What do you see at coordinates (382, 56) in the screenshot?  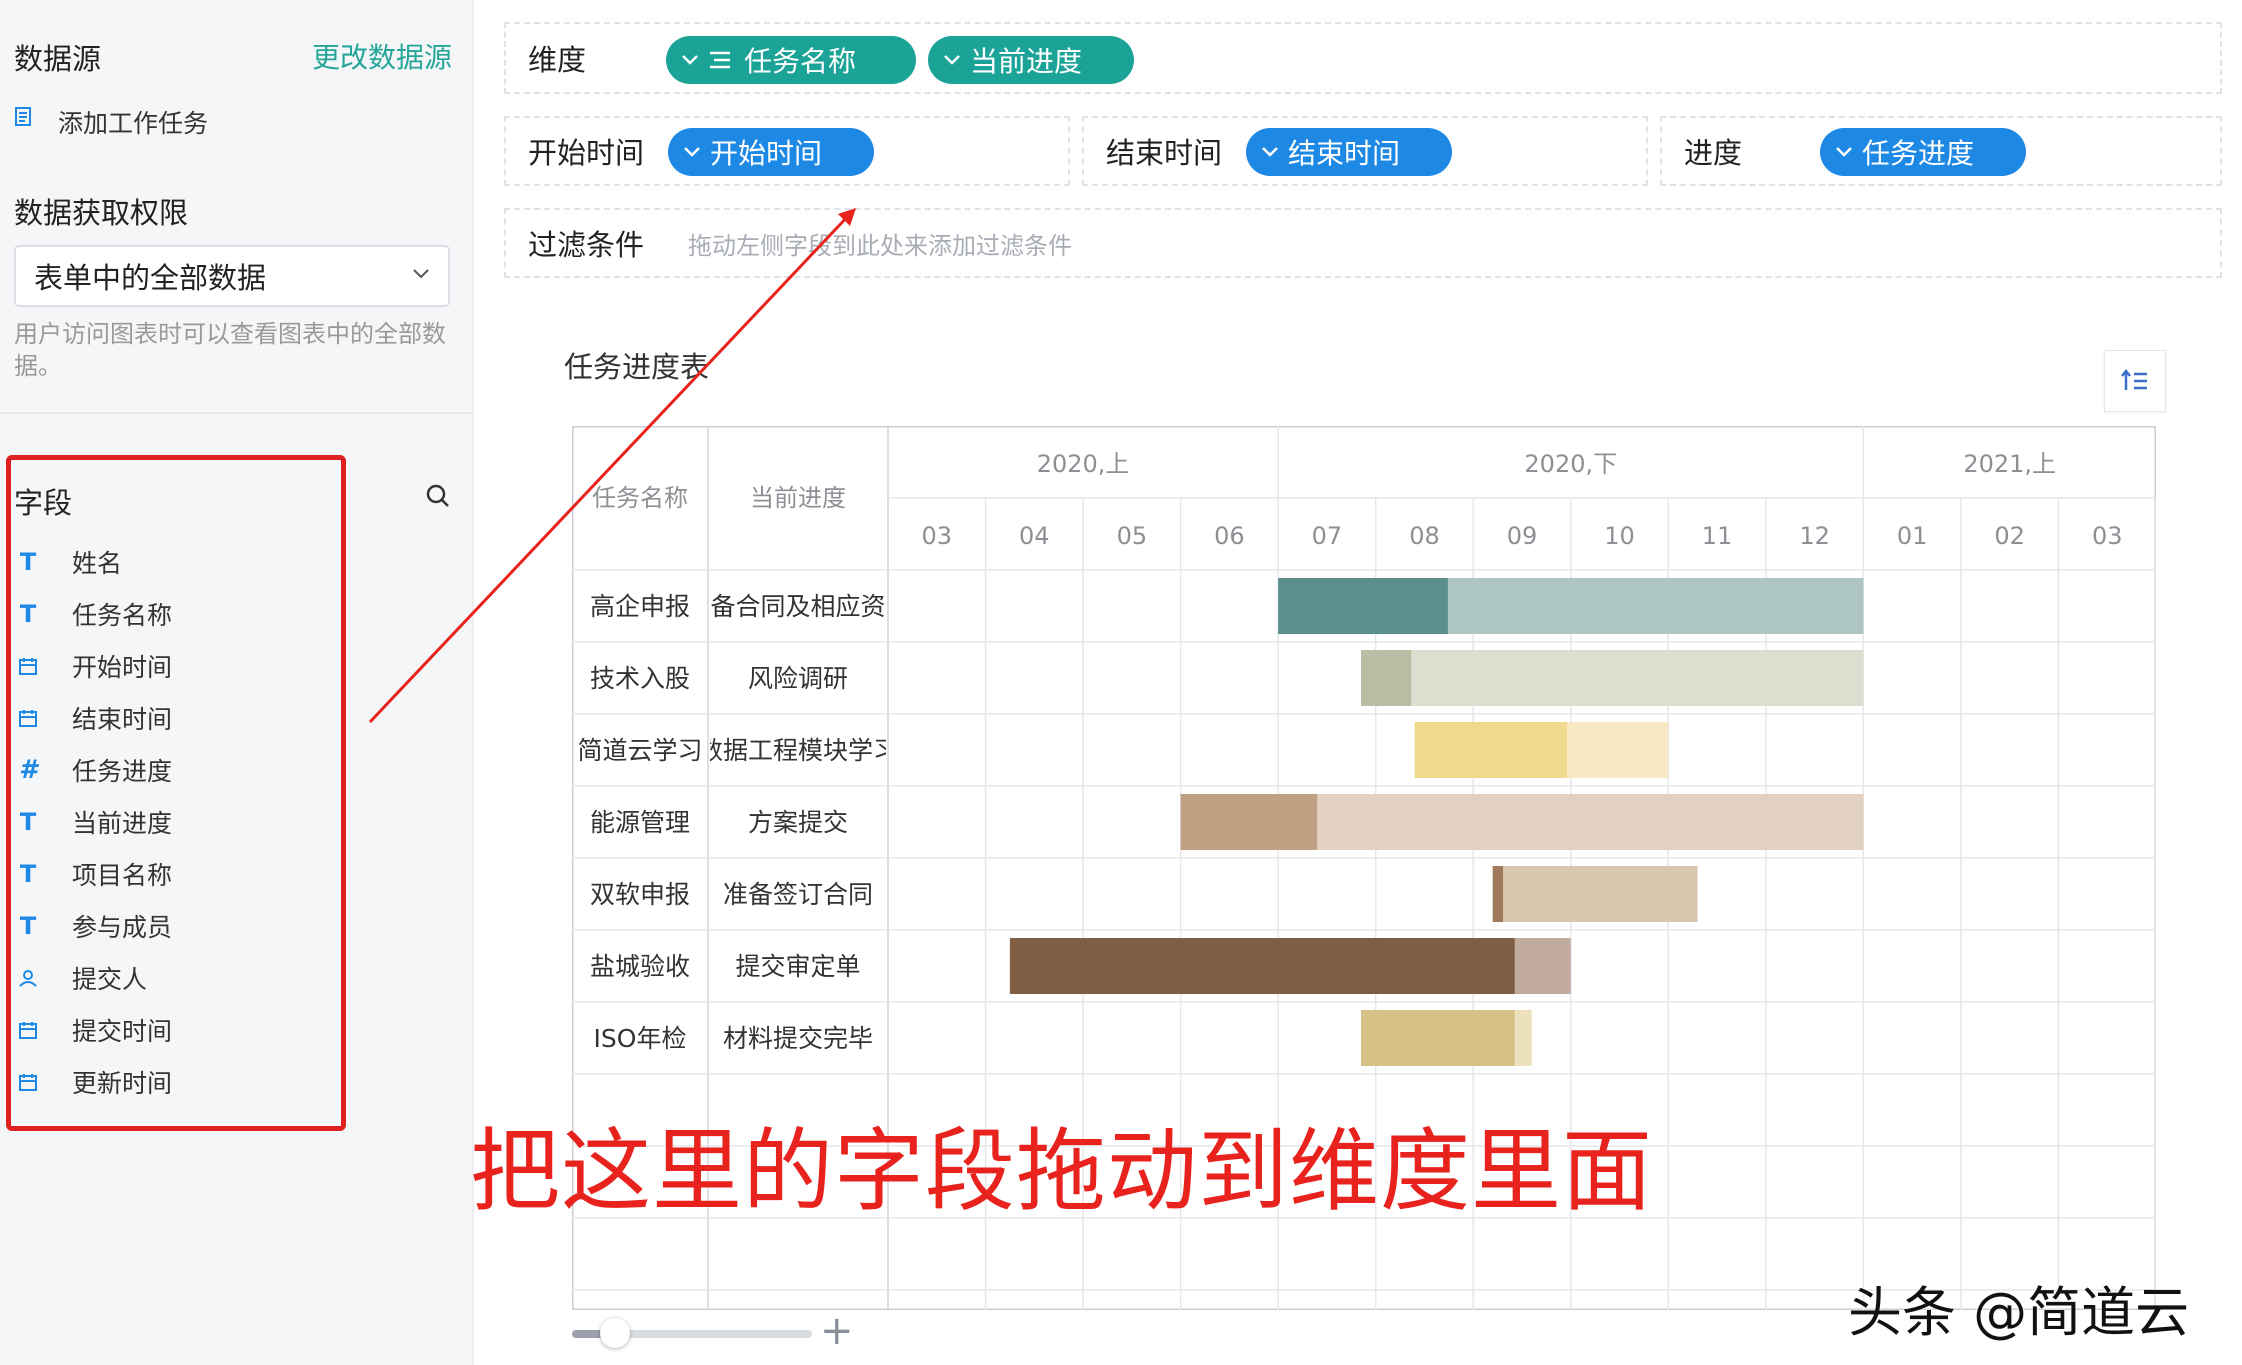 I see `change-datasource-link: 更改数据源` at bounding box center [382, 56].